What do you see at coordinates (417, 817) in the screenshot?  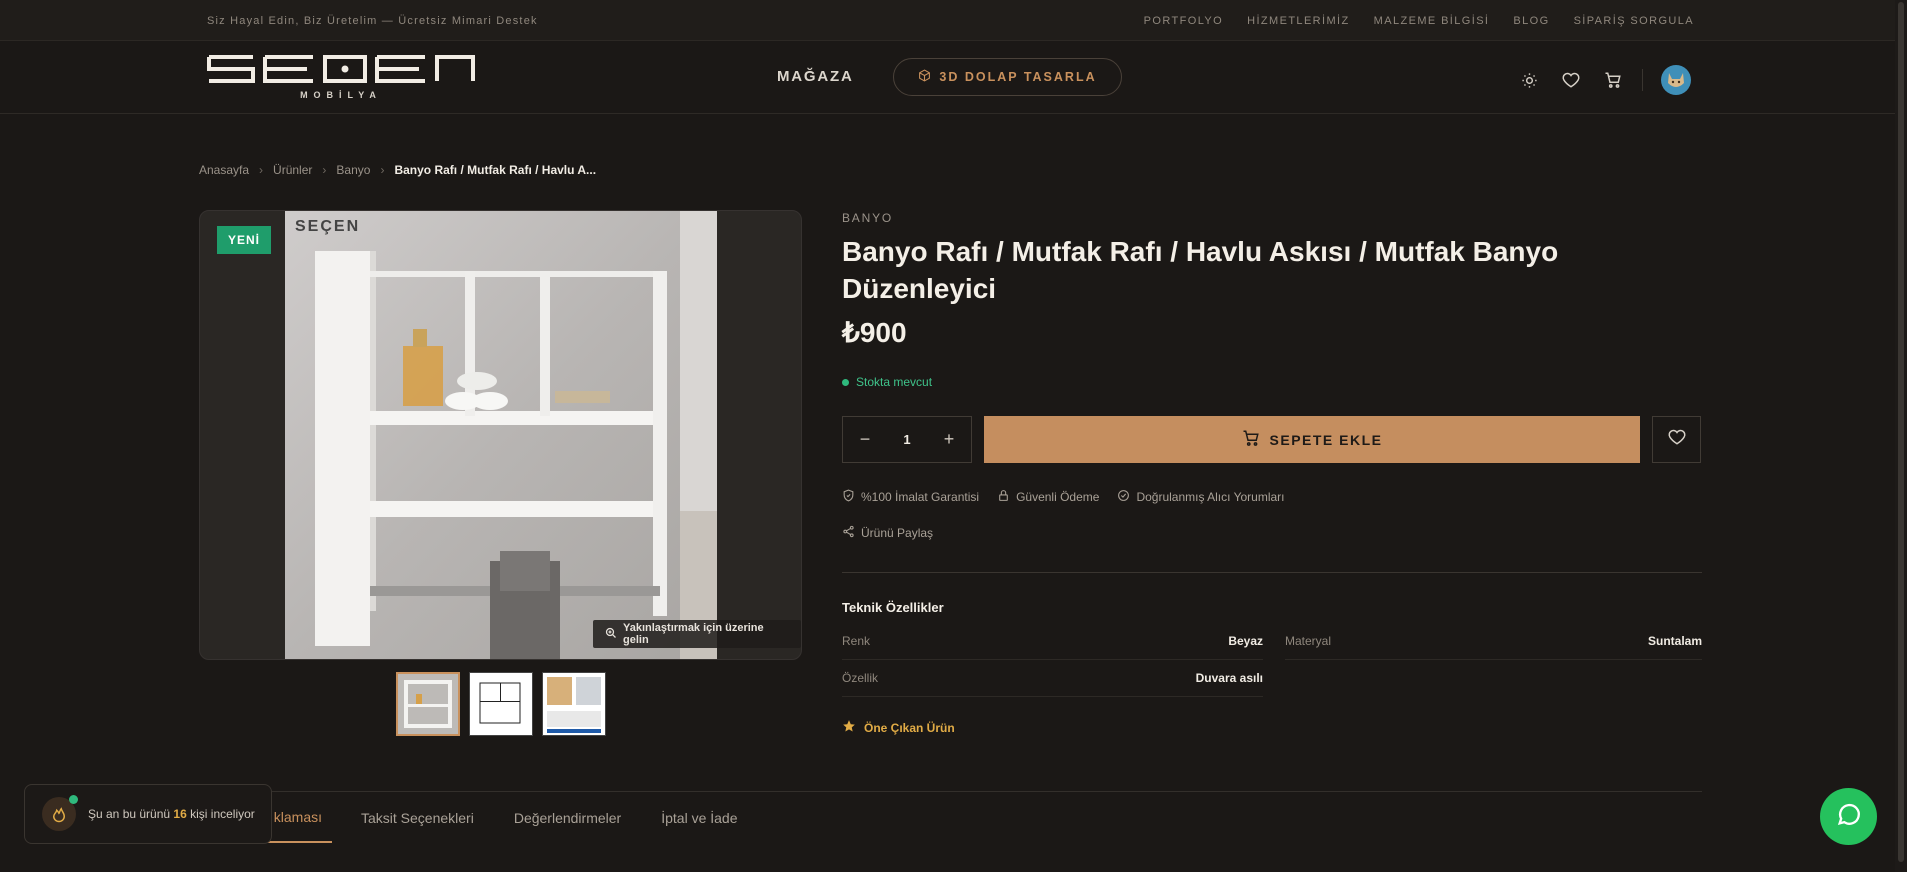 I see `tab-installments: Taksit Seçenekleri` at bounding box center [417, 817].